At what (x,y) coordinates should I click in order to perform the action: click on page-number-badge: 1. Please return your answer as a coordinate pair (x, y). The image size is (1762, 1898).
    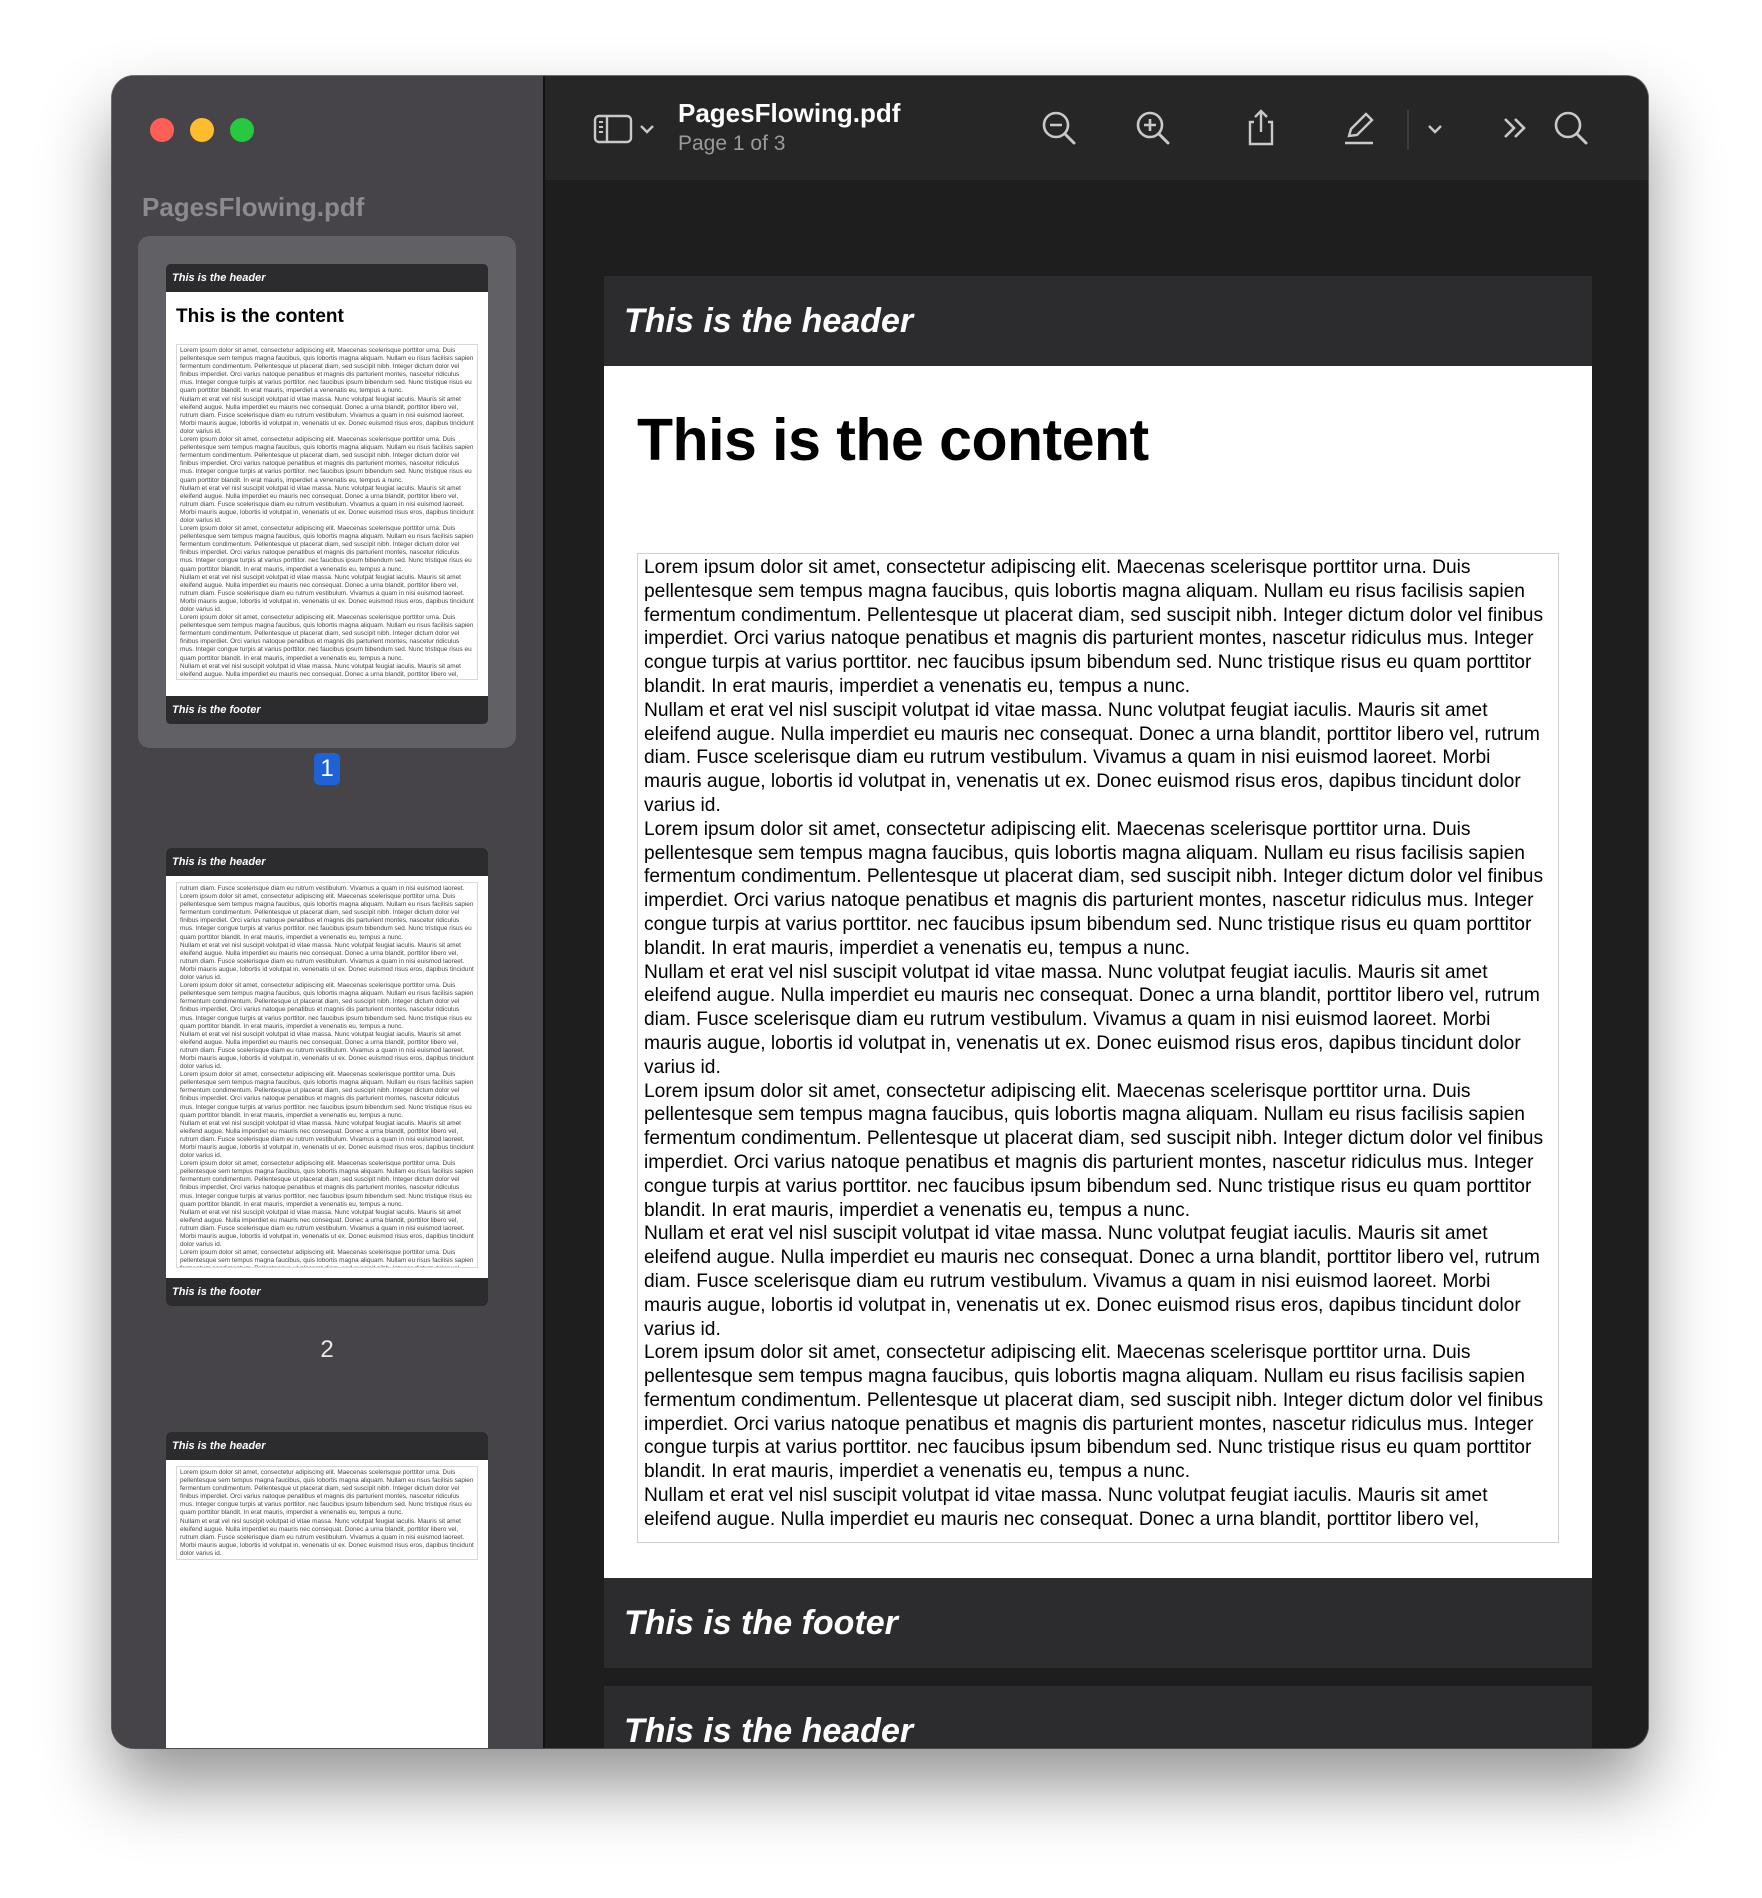
    Looking at the image, I should click on (327, 769).